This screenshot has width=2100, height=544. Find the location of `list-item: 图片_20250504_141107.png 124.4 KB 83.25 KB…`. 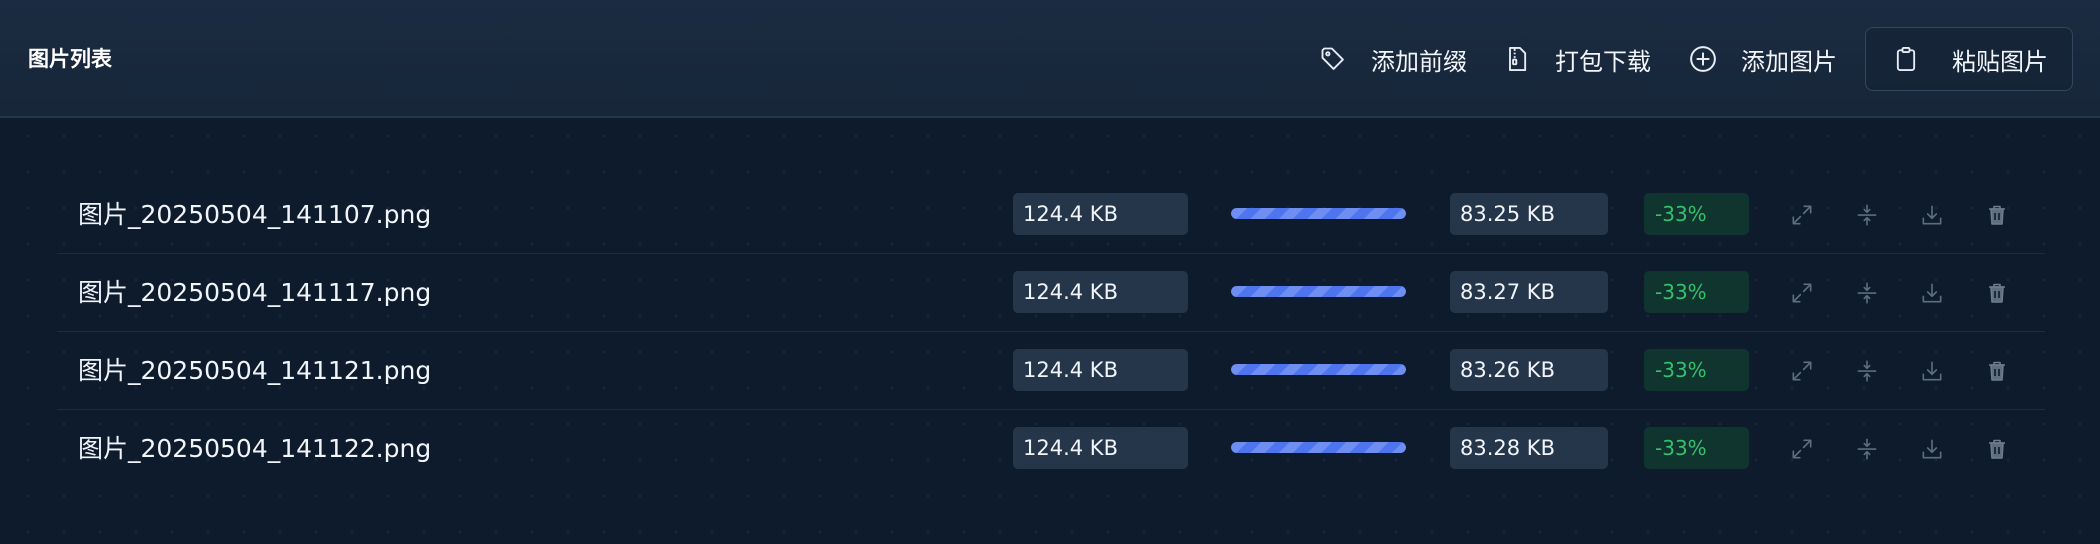

list-item: 图片_20250504_141107.png 124.4 KB 83.25 KB… is located at coordinates (1051, 215).